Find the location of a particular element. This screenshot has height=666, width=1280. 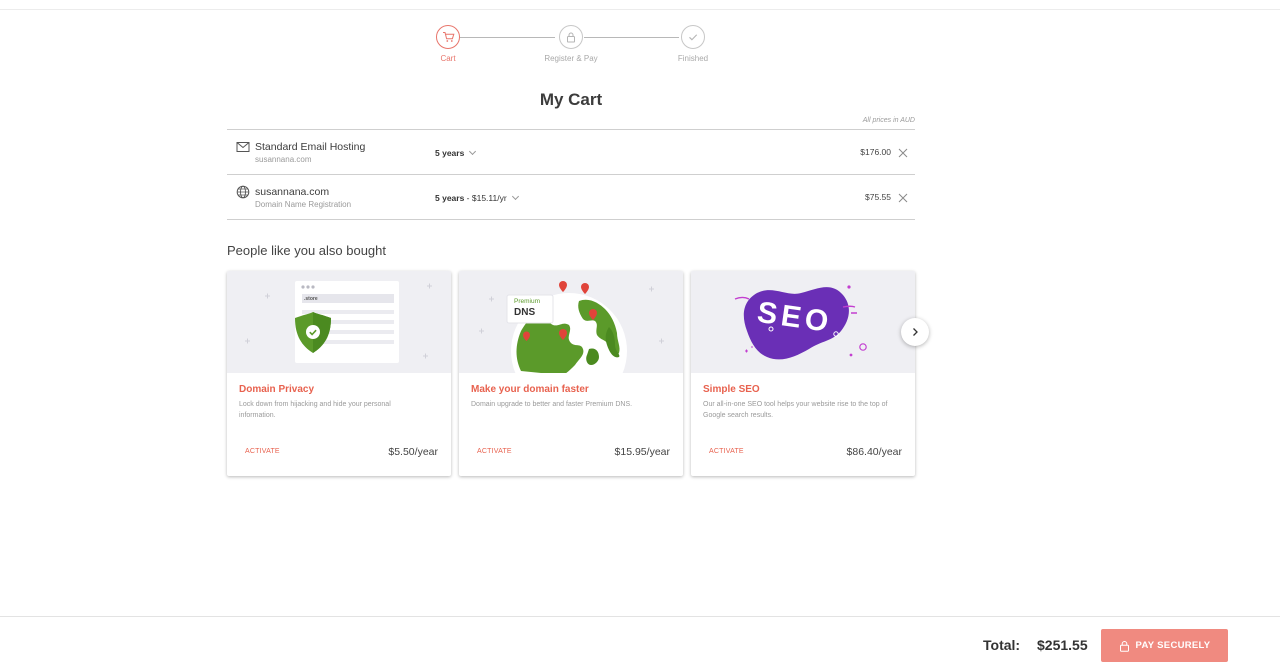

step-finished: Finished is located at coordinates (693, 44).